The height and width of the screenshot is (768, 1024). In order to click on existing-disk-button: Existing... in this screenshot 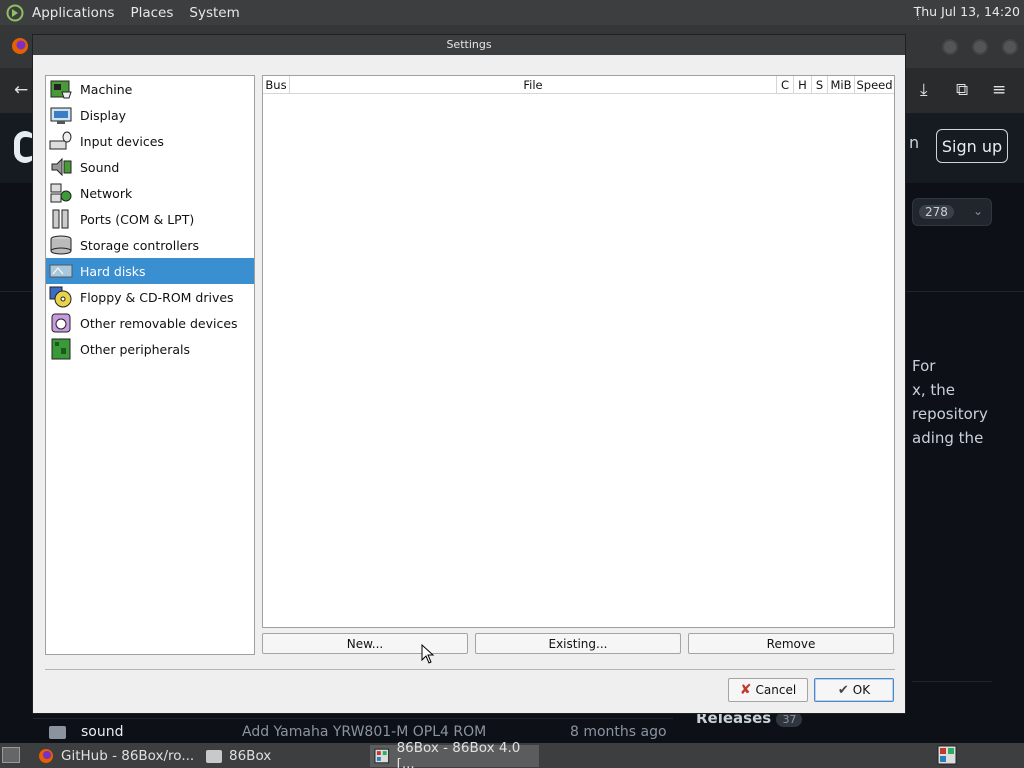, I will do `click(578, 643)`.